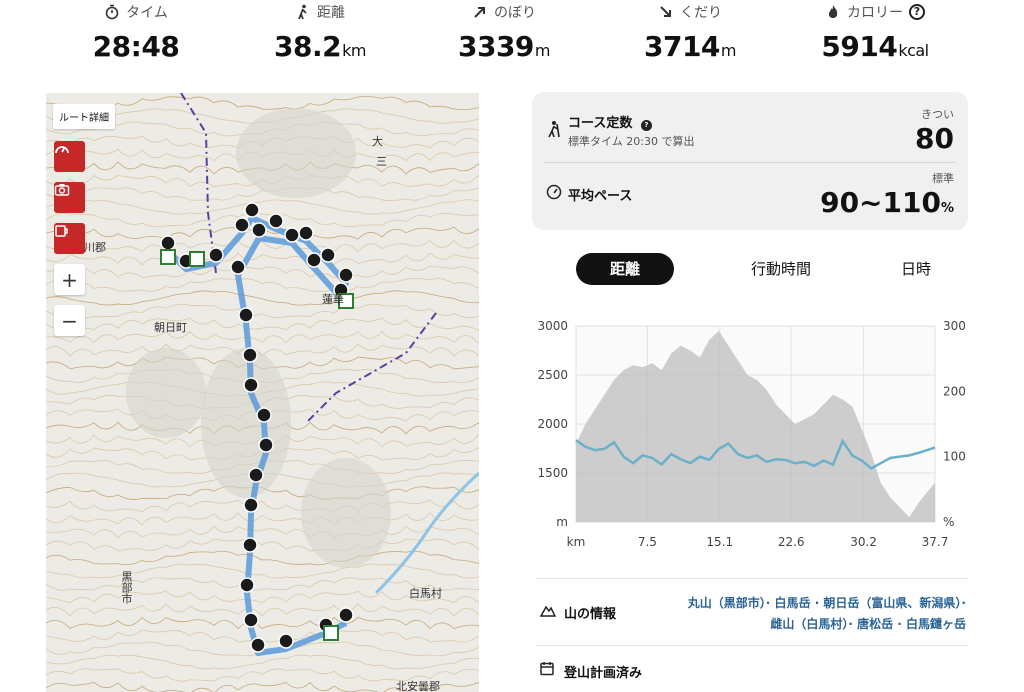 The height and width of the screenshot is (692, 1024). Describe the element at coordinates (69, 279) in the screenshot. I see `zoom-in-button: +` at that location.